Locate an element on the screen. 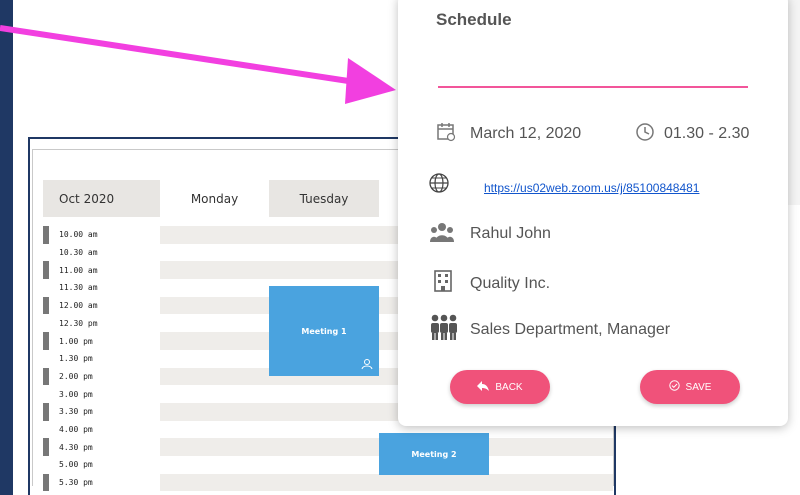 This screenshot has width=800, height=495. calendar-icon is located at coordinates (446, 134).